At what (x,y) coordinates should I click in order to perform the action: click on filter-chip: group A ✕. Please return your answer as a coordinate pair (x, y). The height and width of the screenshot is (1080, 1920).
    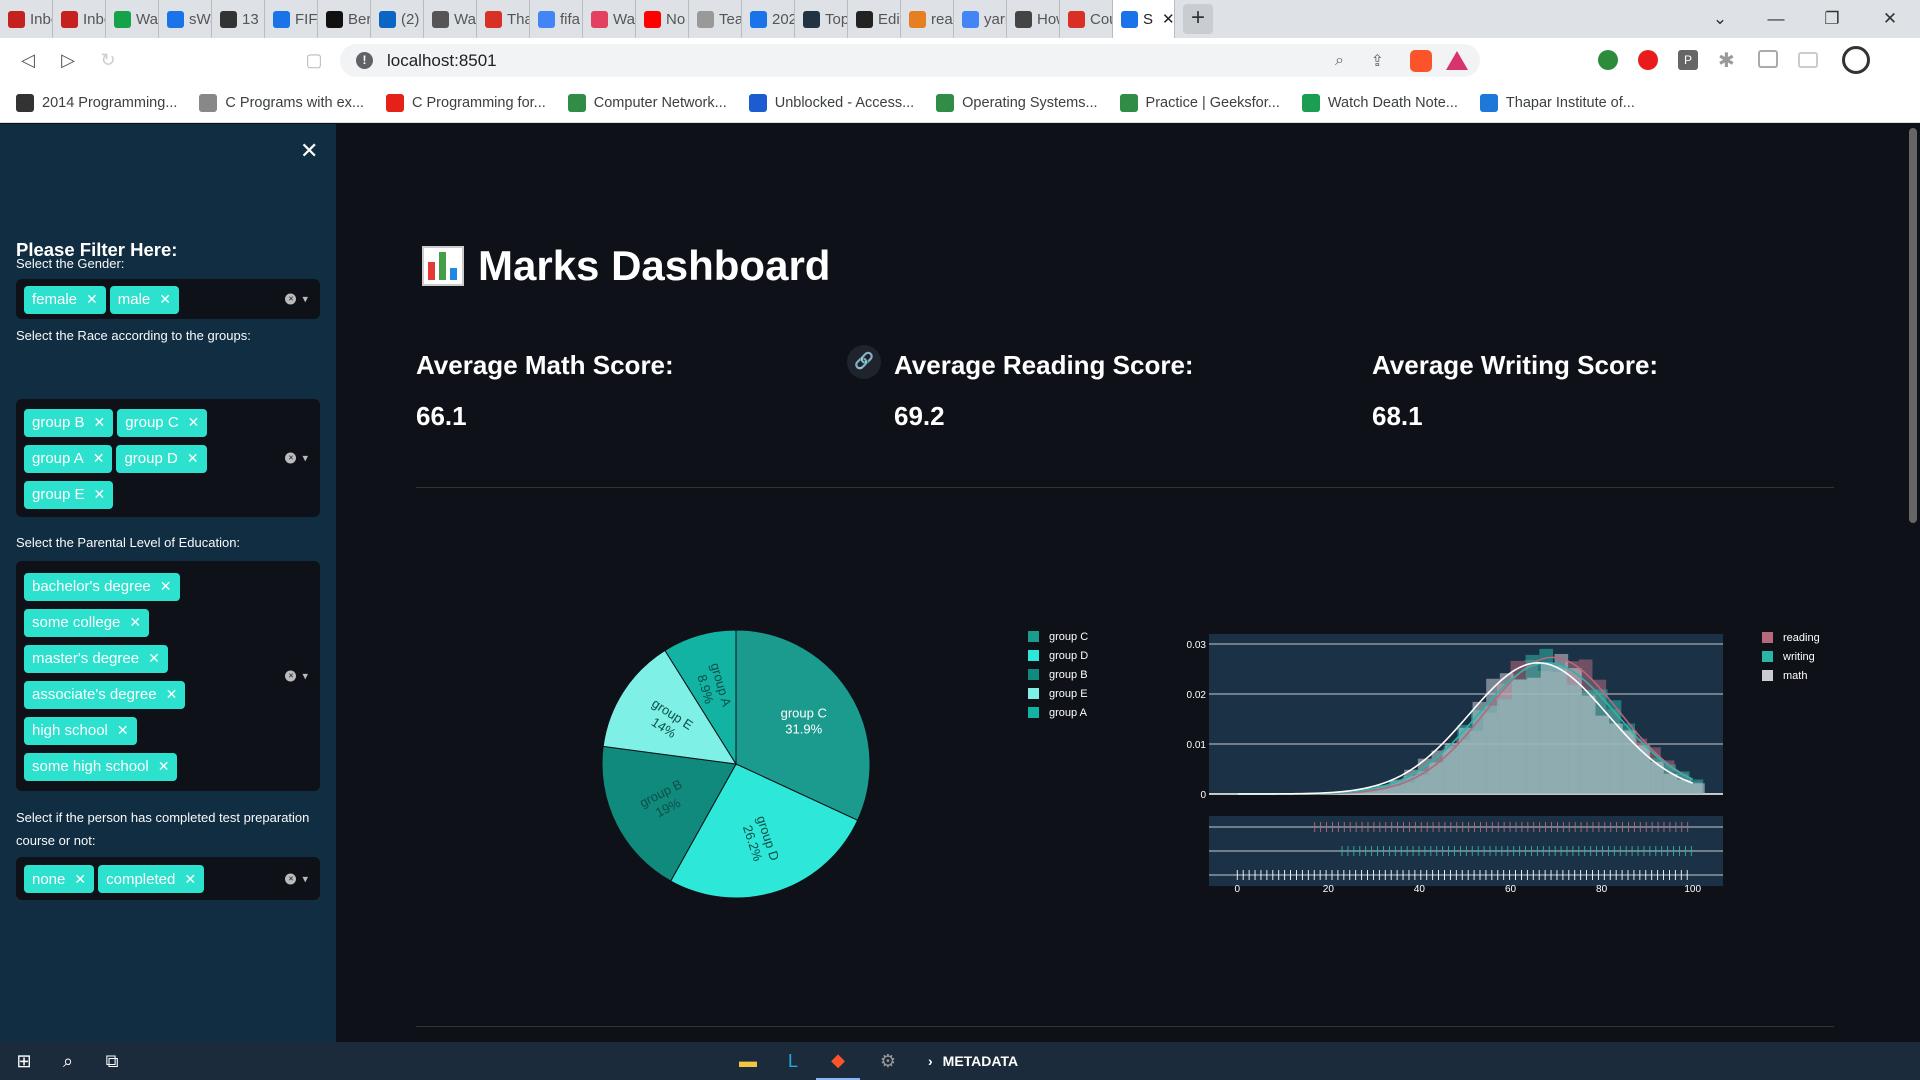
    Looking at the image, I should click on (68, 458).